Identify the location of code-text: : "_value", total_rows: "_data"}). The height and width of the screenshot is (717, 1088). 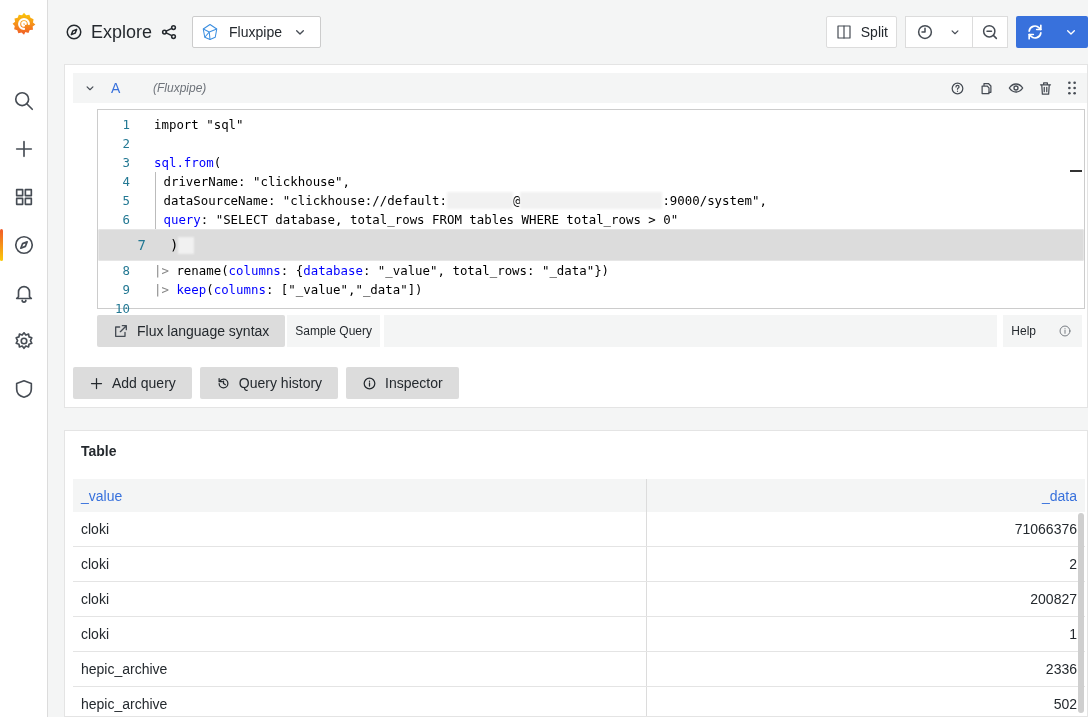
(486, 270).